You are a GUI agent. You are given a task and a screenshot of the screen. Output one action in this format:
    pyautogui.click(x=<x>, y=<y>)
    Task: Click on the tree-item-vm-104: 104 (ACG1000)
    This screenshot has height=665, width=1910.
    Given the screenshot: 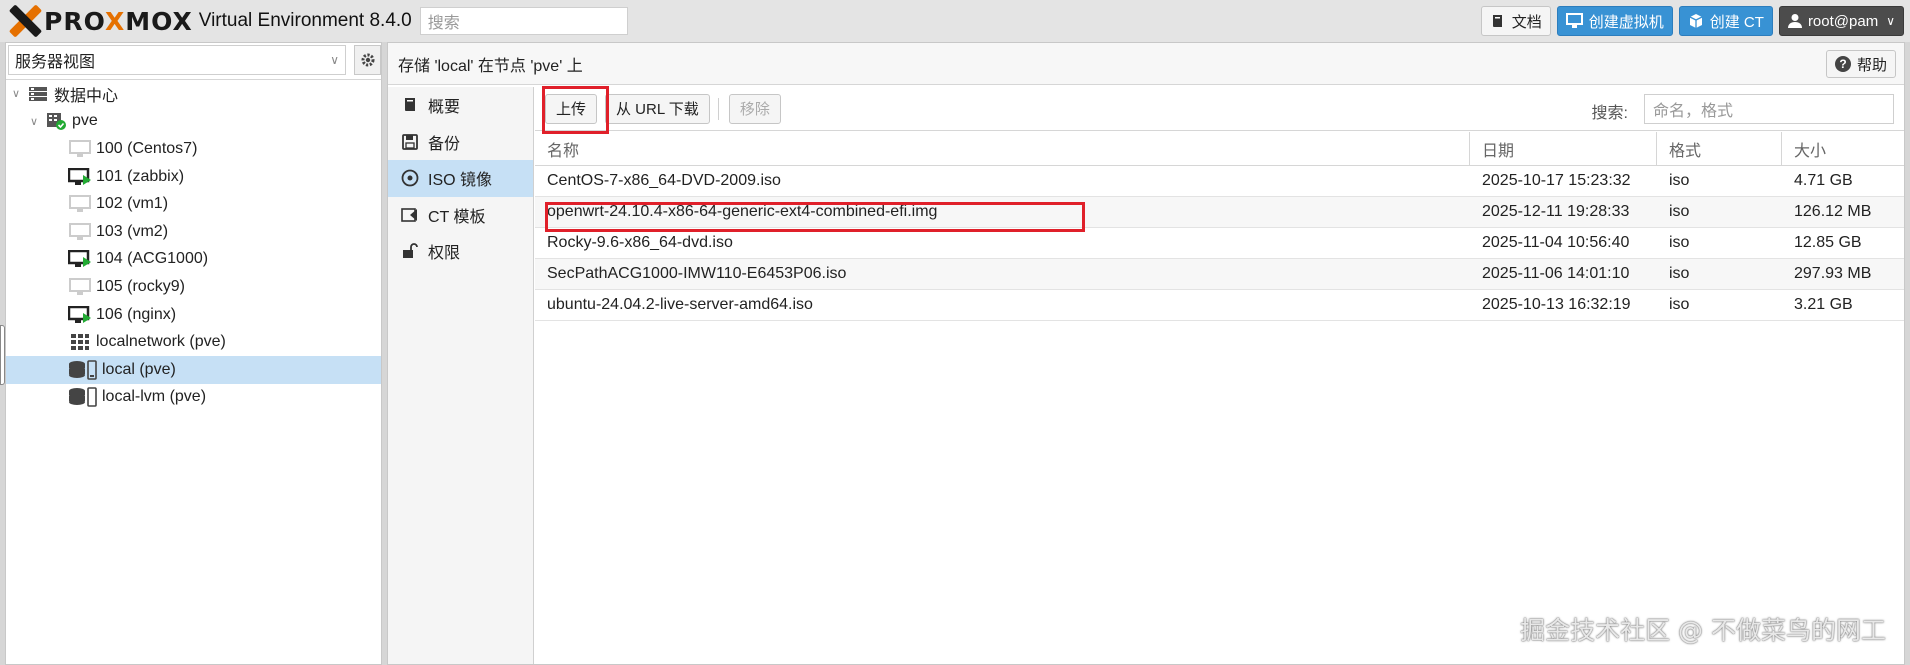 What is the action you would take?
    pyautogui.click(x=193, y=260)
    